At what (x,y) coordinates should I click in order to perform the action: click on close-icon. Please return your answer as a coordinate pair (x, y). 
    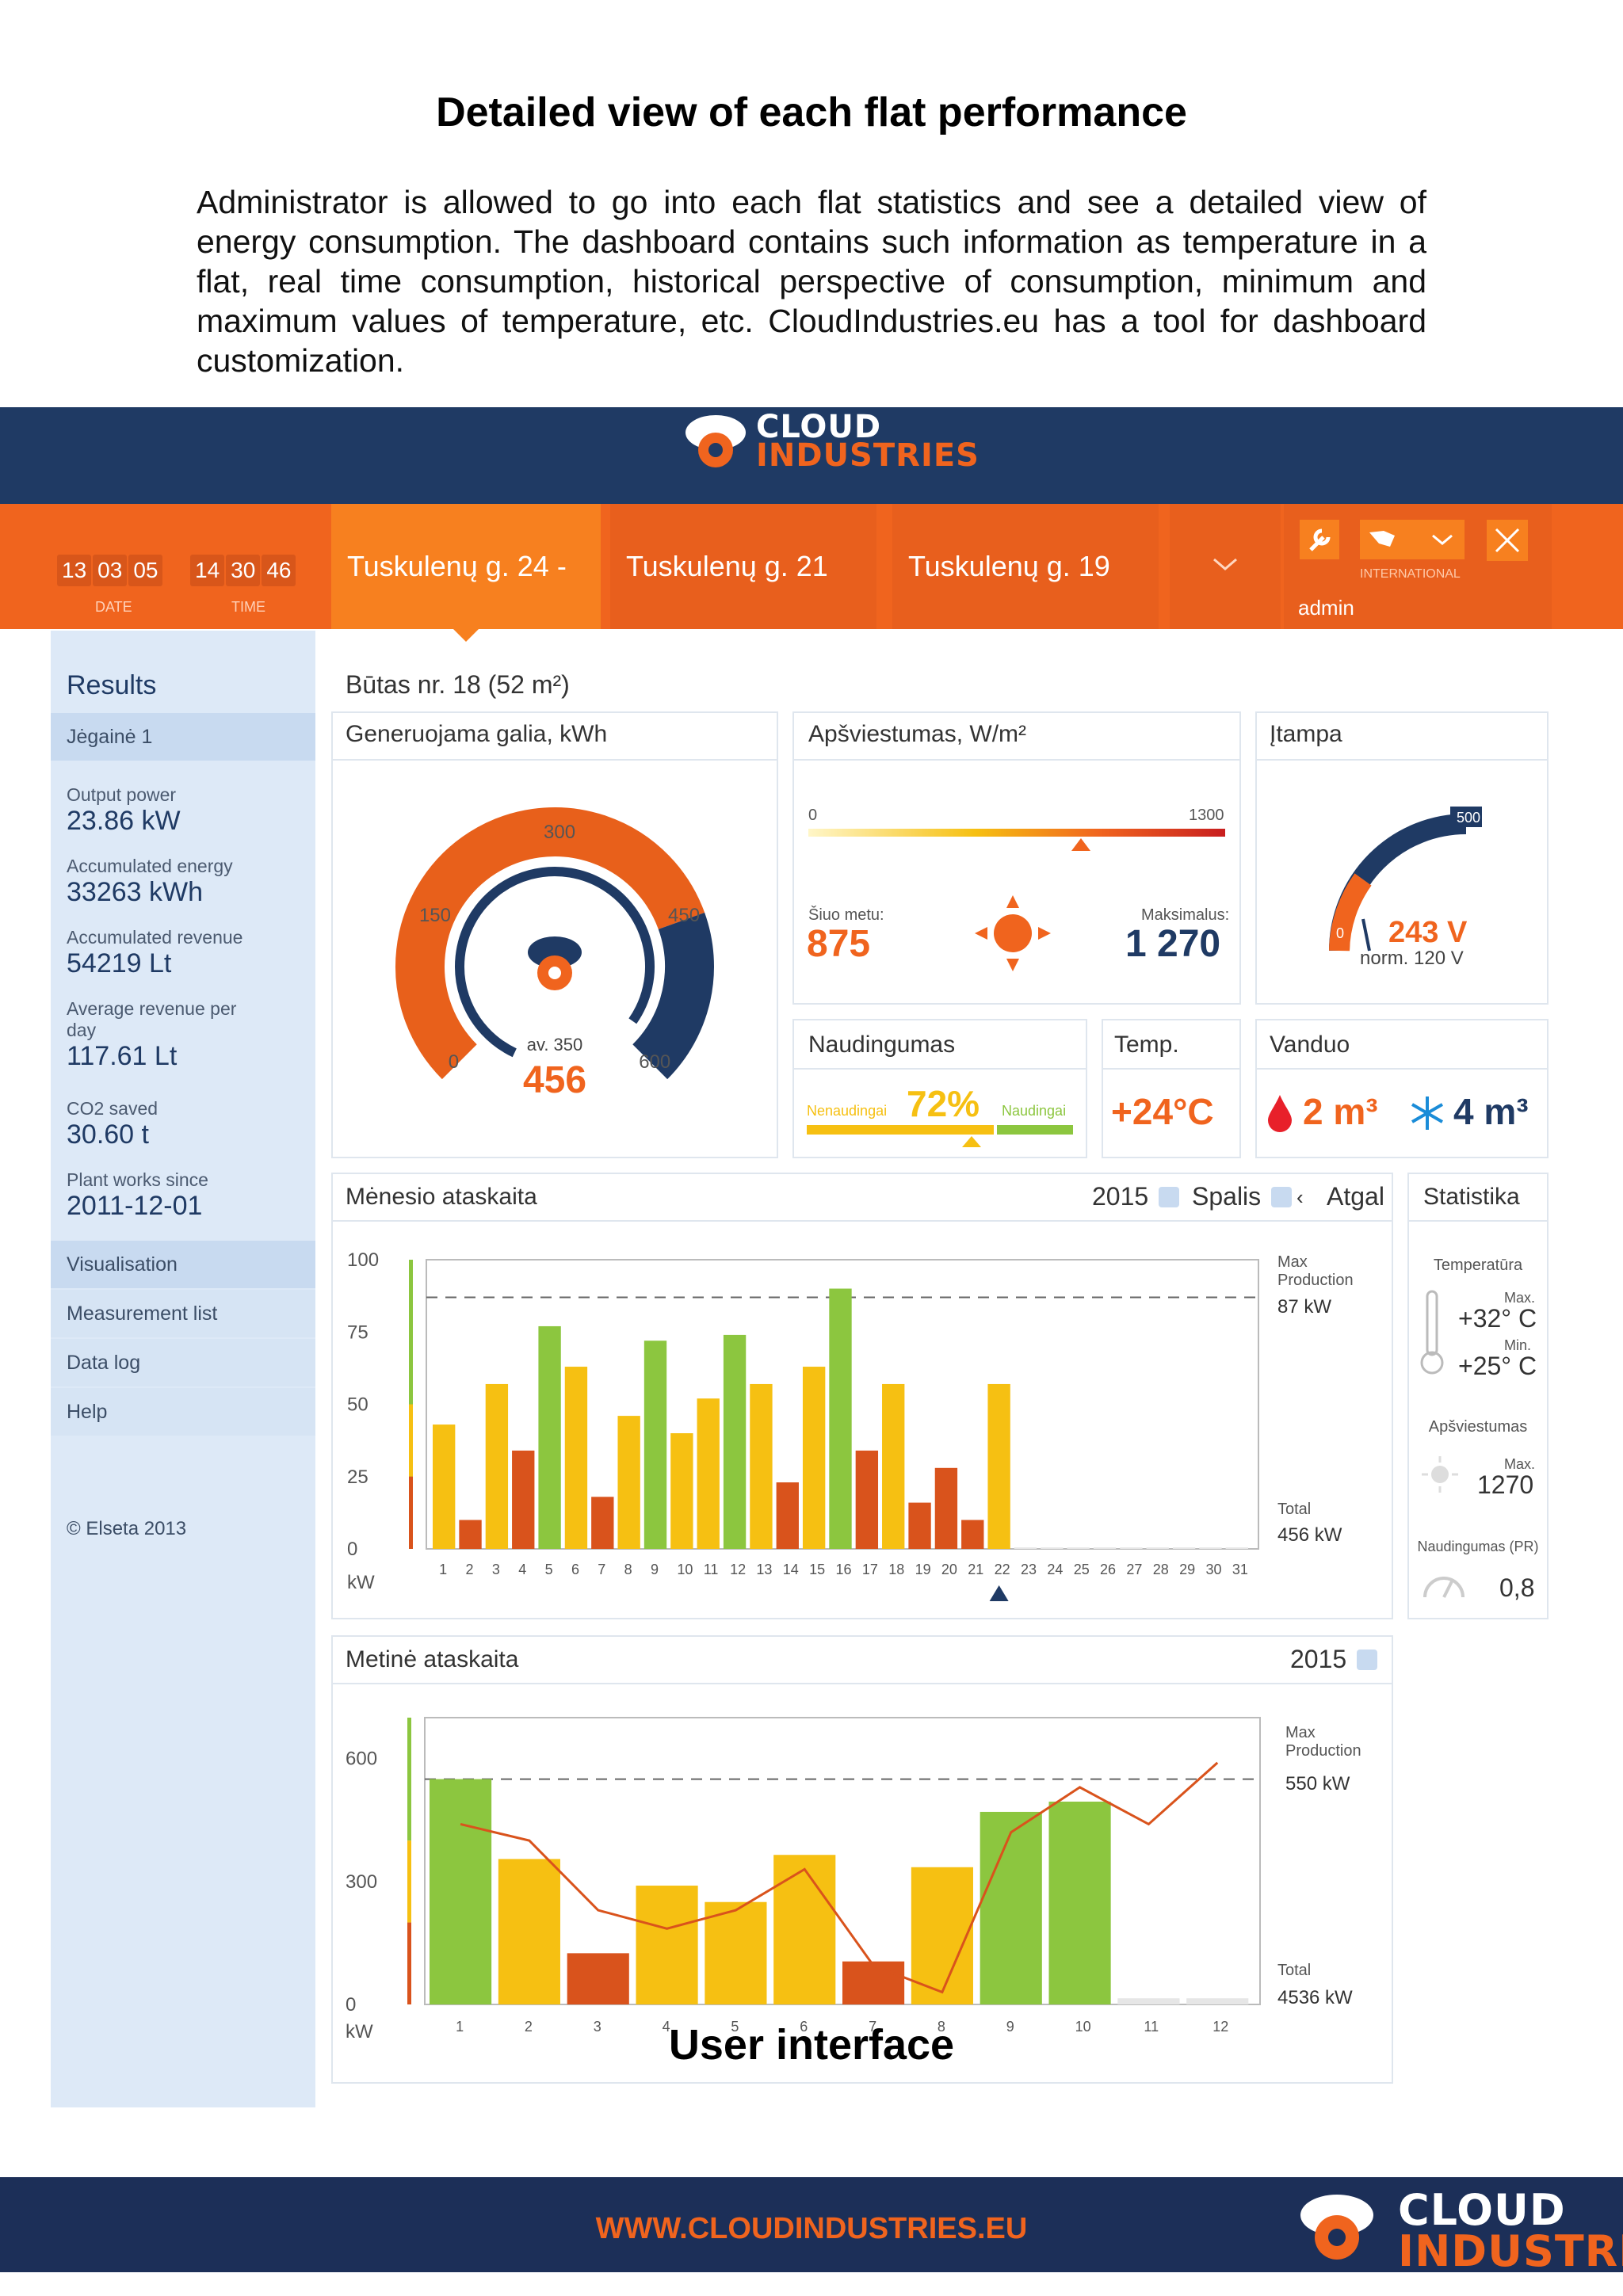
    Looking at the image, I should click on (1507, 540).